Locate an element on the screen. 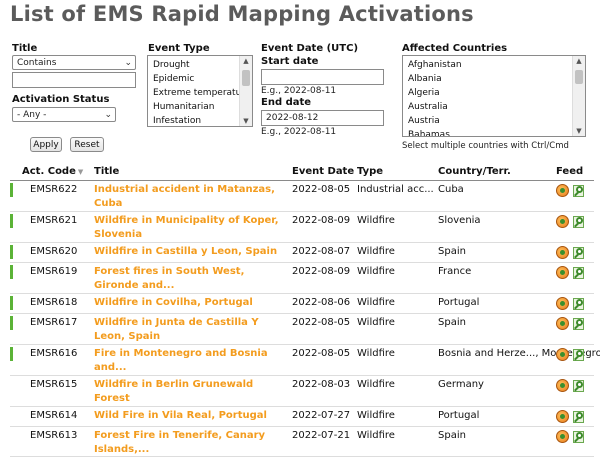 The height and width of the screenshot is (463, 600). event-type-option: Drought is located at coordinates (200, 65).